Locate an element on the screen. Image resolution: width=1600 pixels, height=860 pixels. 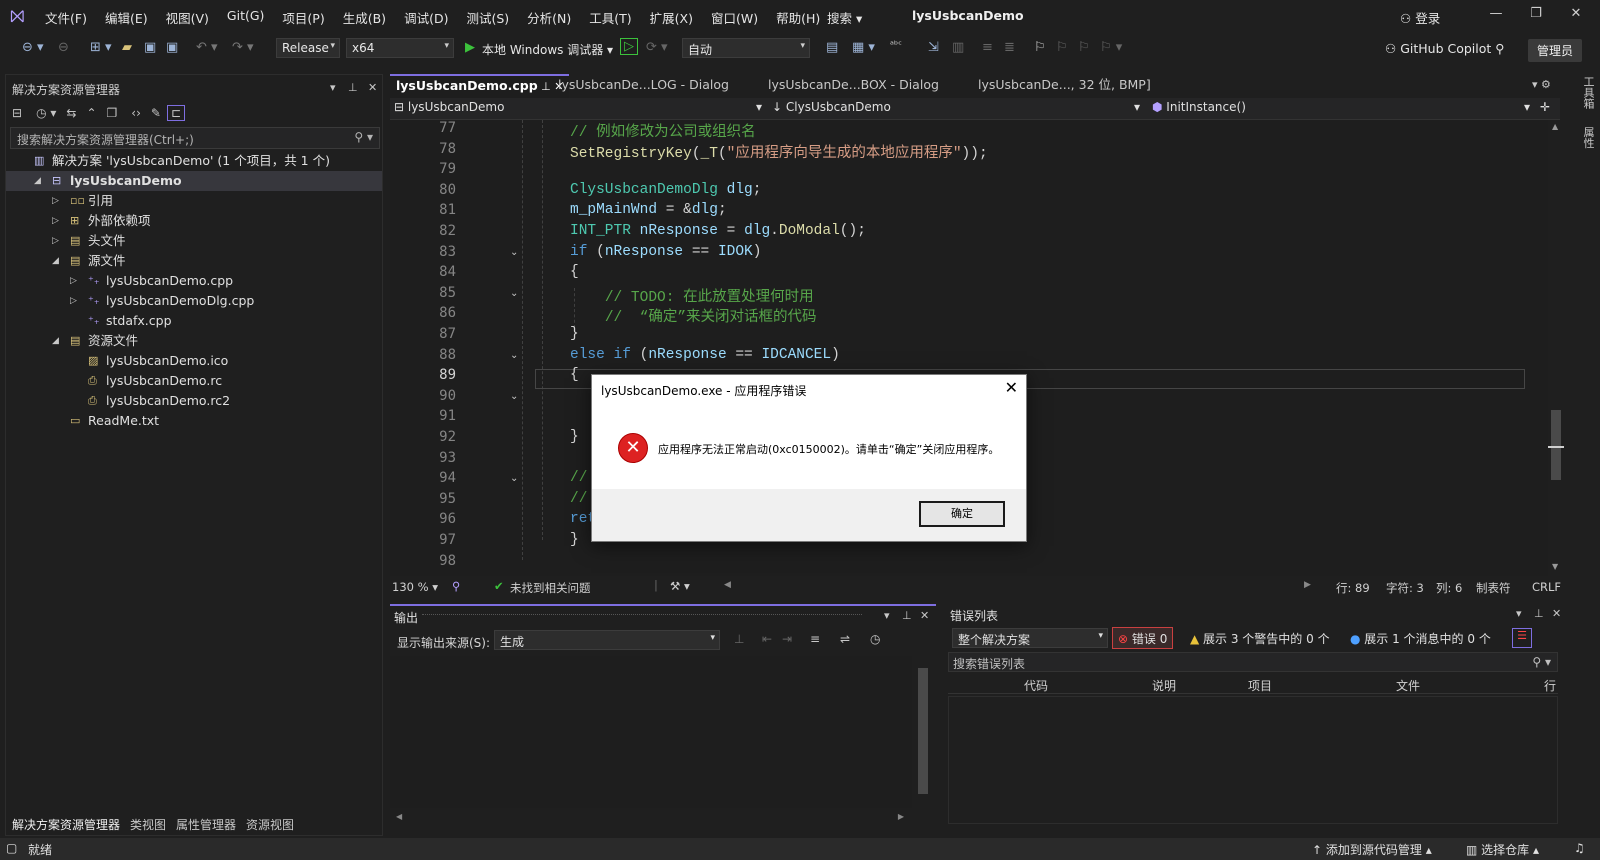
uncomment-icon: ≣ is located at coordinates (1009, 47).